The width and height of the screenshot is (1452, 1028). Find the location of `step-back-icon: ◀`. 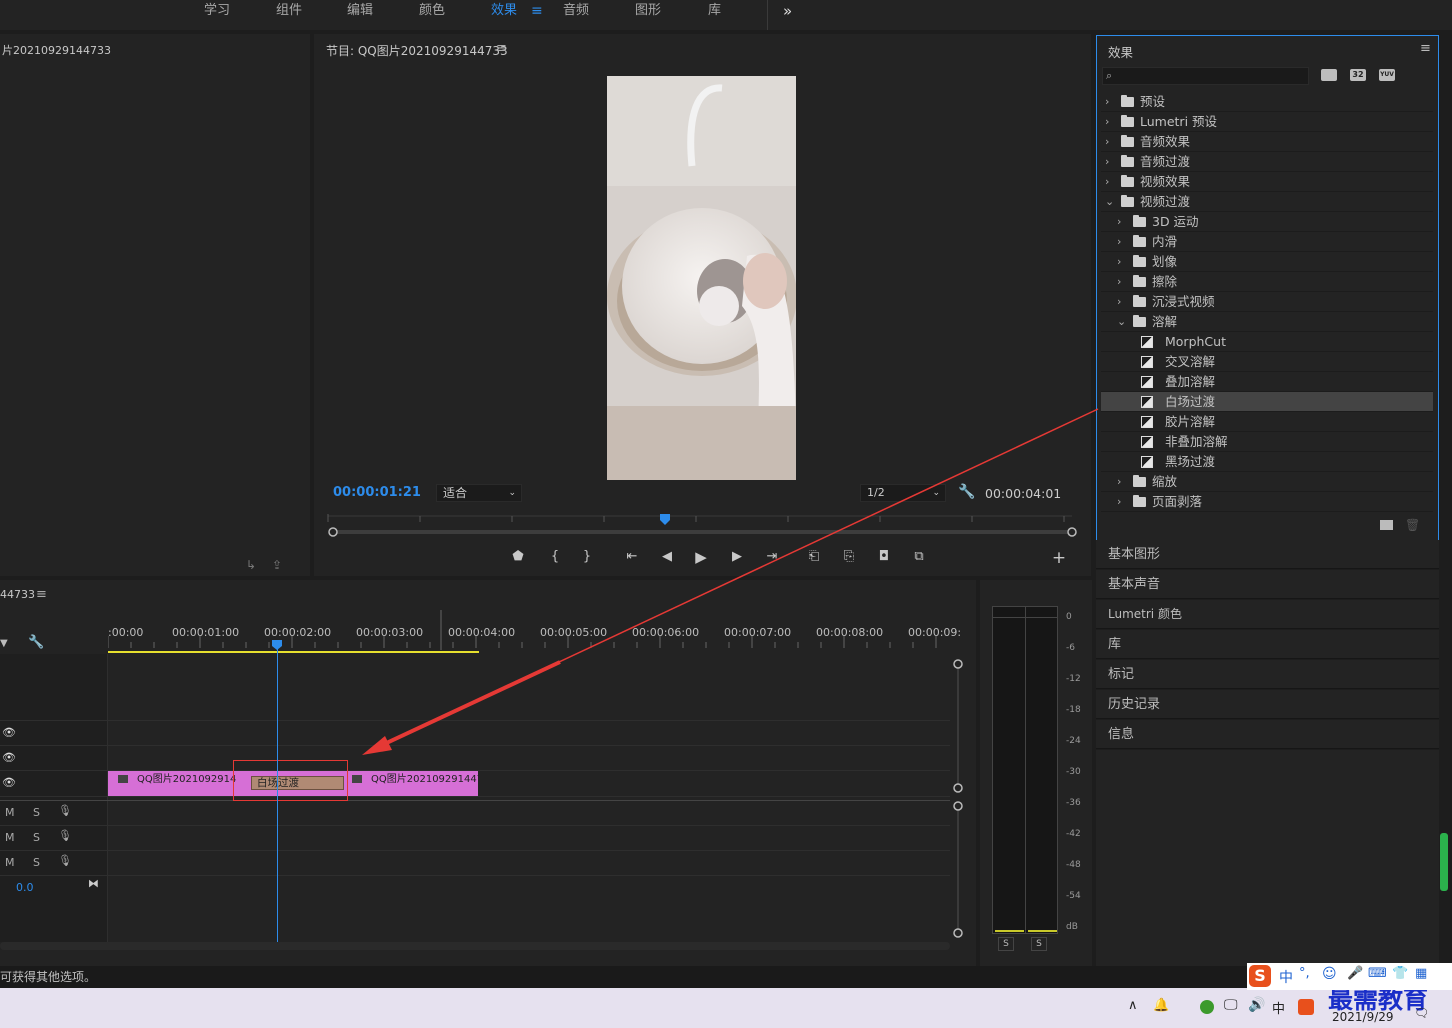

step-back-icon: ◀ is located at coordinates (667, 557).